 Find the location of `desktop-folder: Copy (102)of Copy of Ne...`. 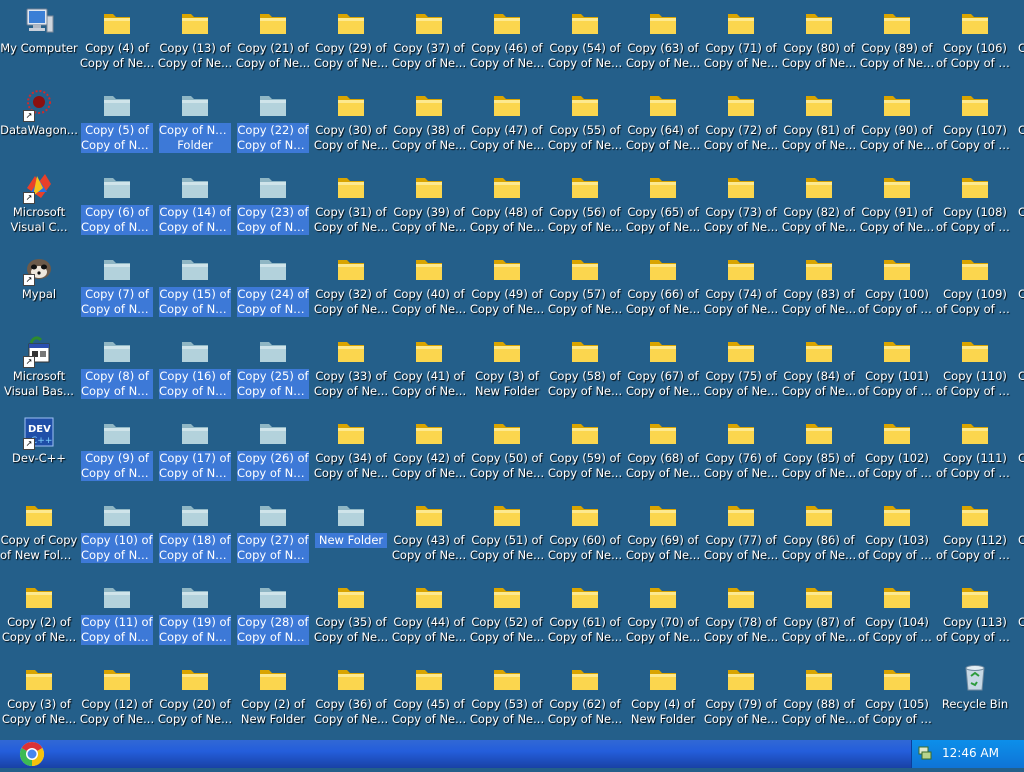

desktop-folder: Copy (102)of Copy of Ne... is located at coordinates (897, 454).